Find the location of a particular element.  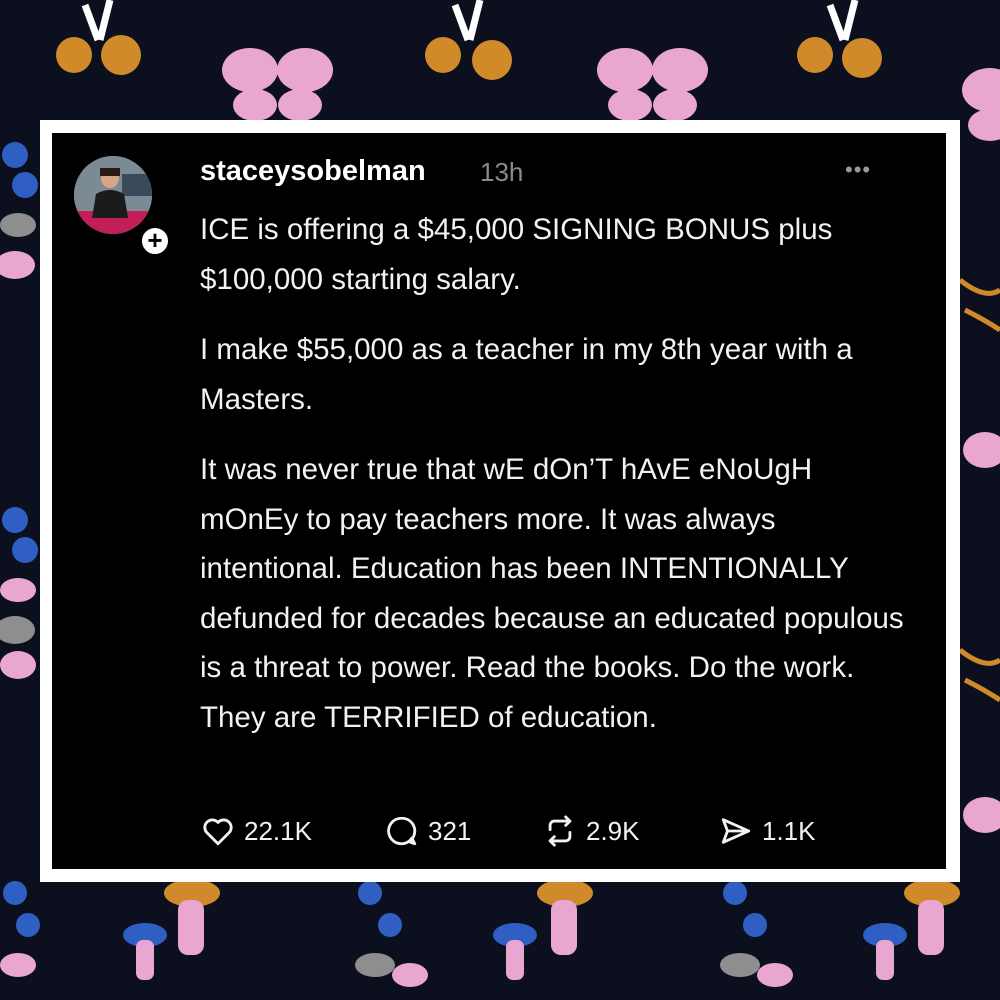

reply-button: 321 is located at coordinates (427, 831).